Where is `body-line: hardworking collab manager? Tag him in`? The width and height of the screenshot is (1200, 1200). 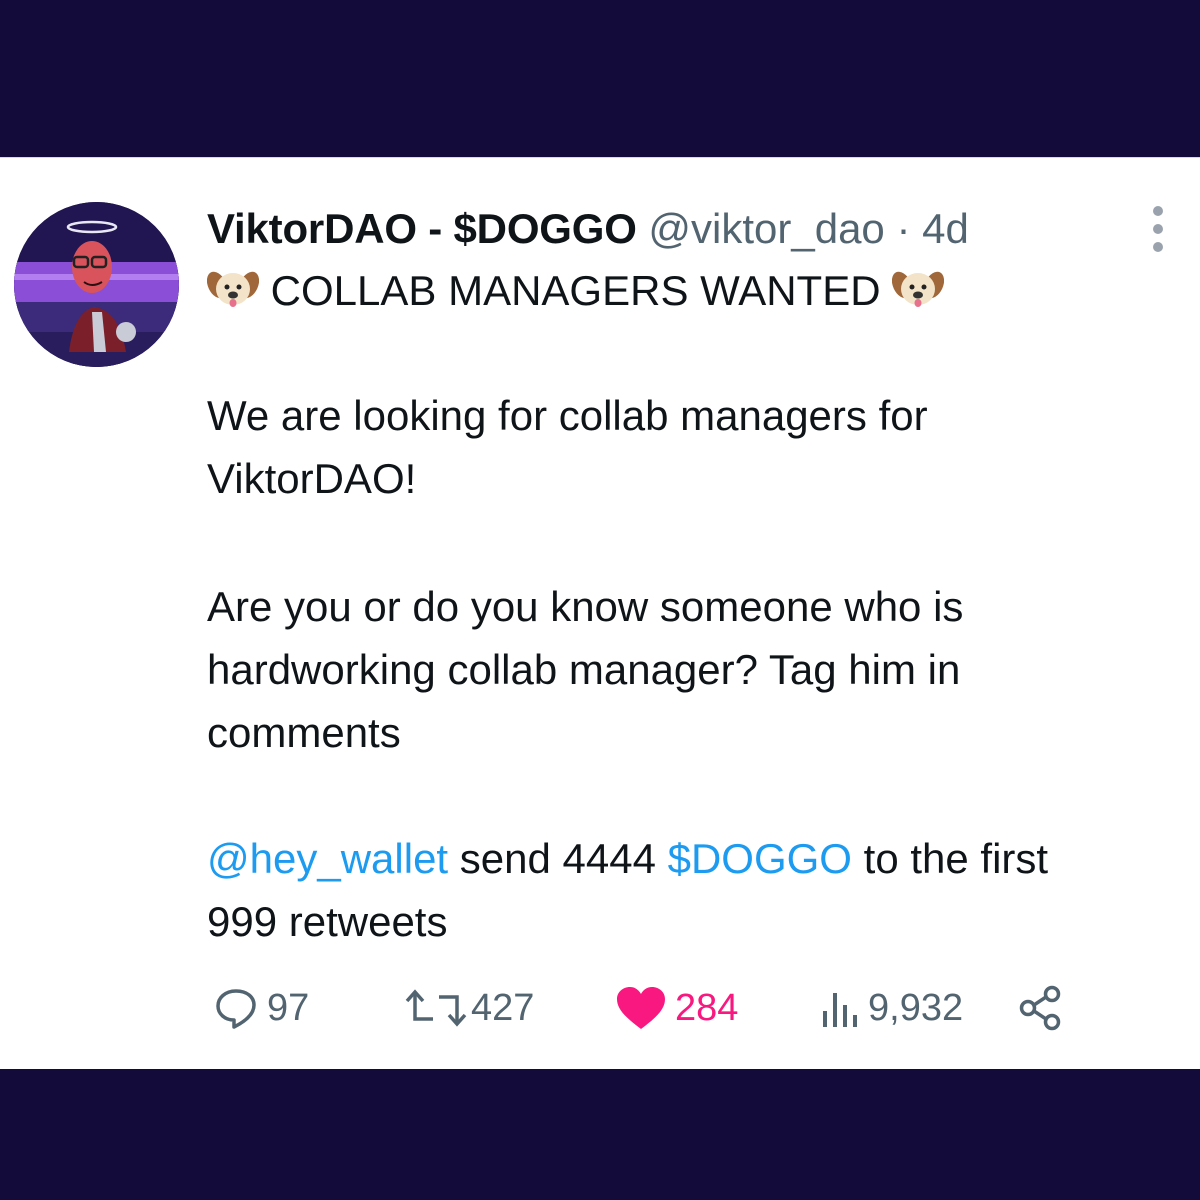
body-line: hardworking collab manager? Tag him in is located at coordinates (584, 669).